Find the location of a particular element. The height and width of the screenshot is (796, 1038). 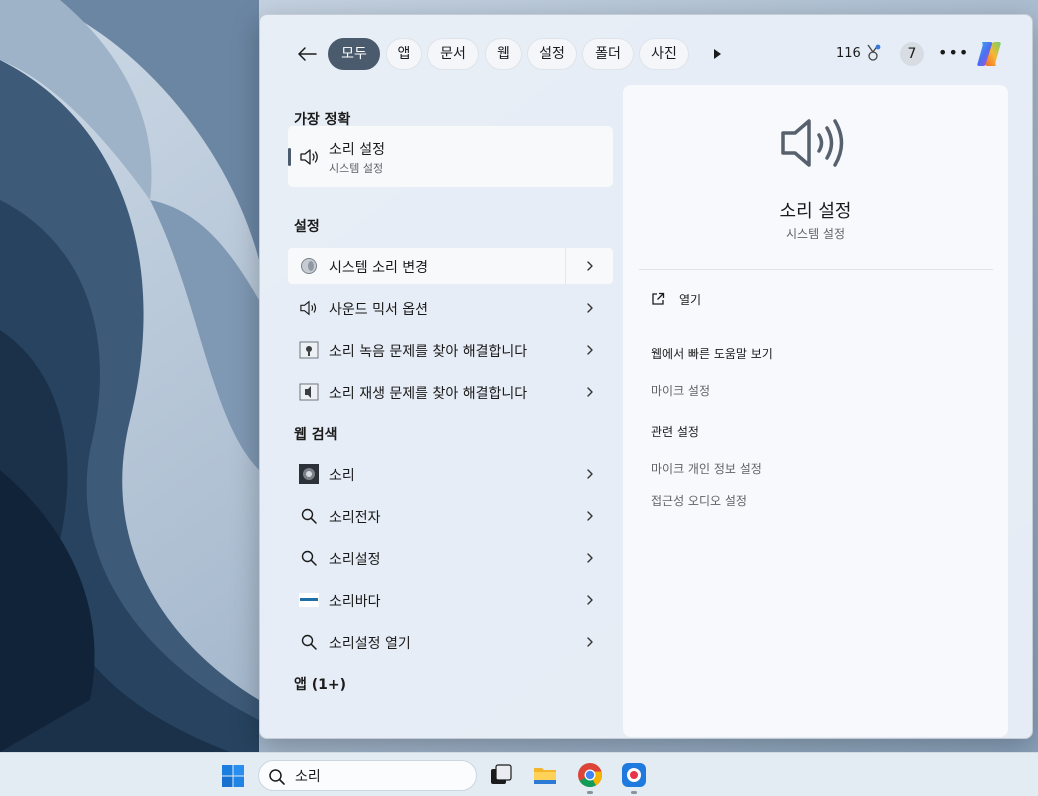

filter-photos: 사진 is located at coordinates (664, 54).